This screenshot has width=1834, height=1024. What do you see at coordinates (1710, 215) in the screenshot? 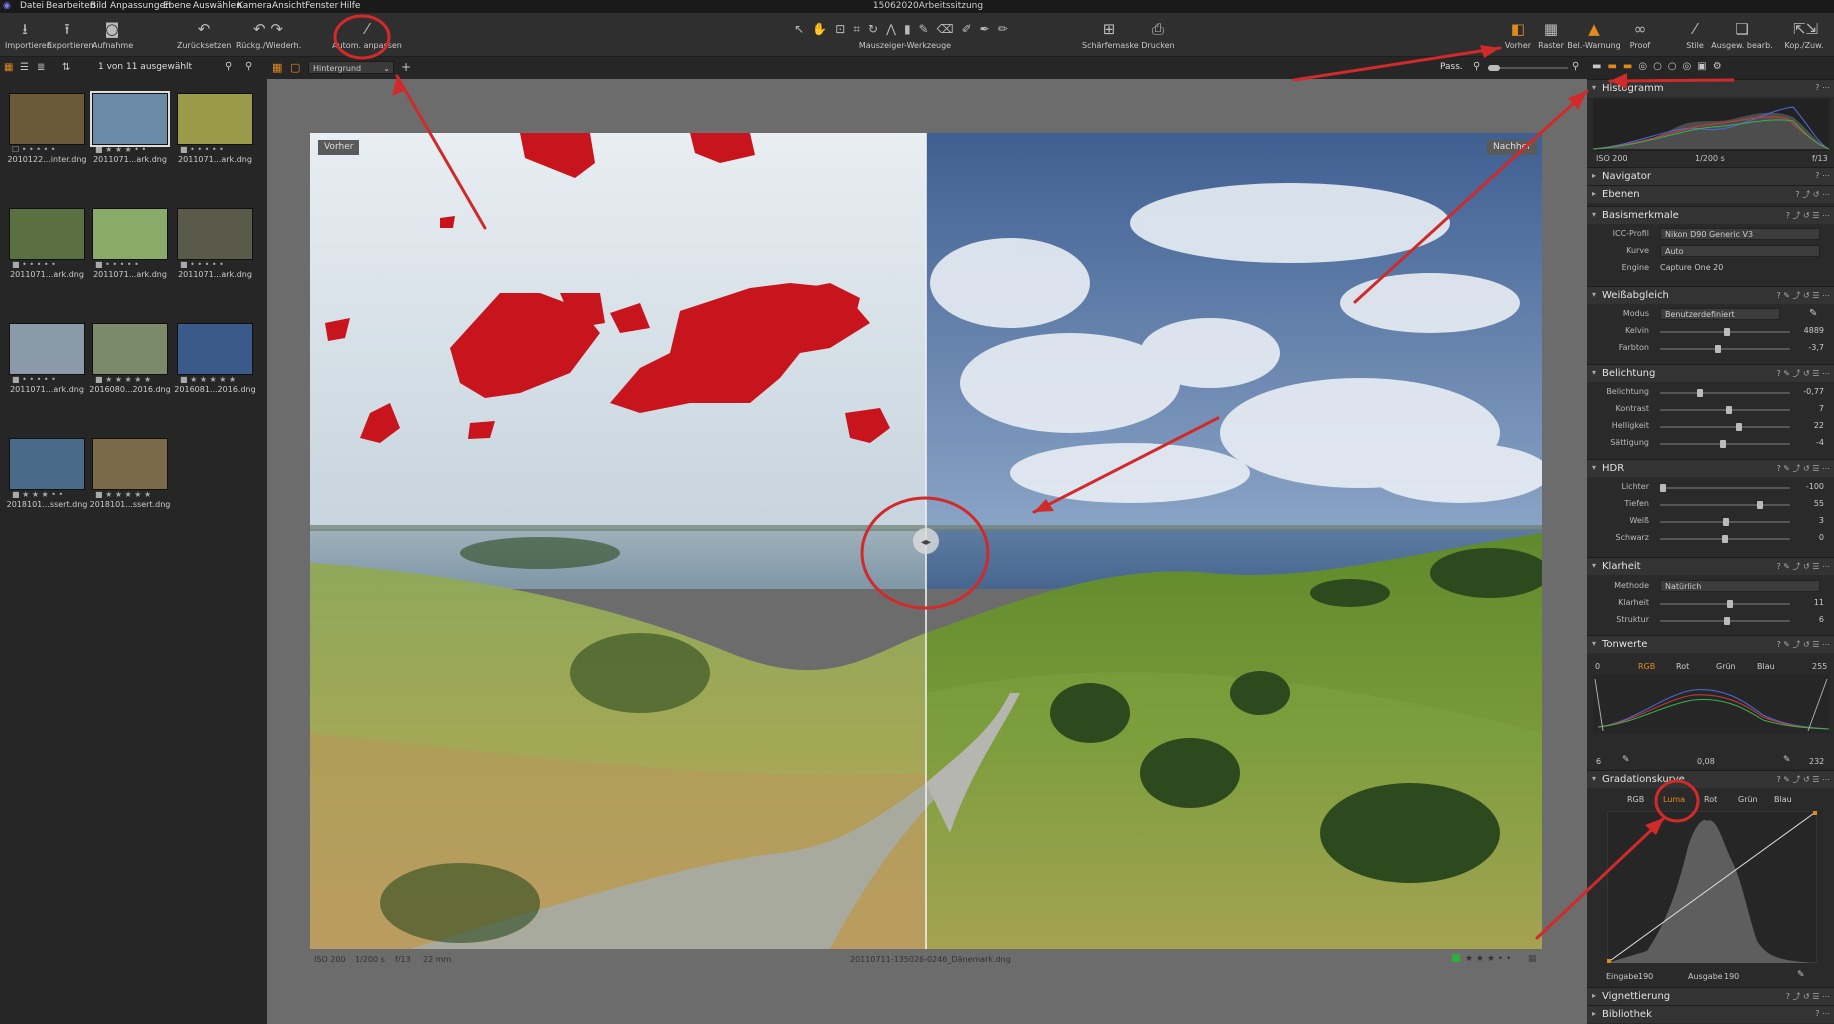
I see `base-characteristics-section: ▾ Basismerkmale? ⤴ ↺ ☰ ⋯` at bounding box center [1710, 215].